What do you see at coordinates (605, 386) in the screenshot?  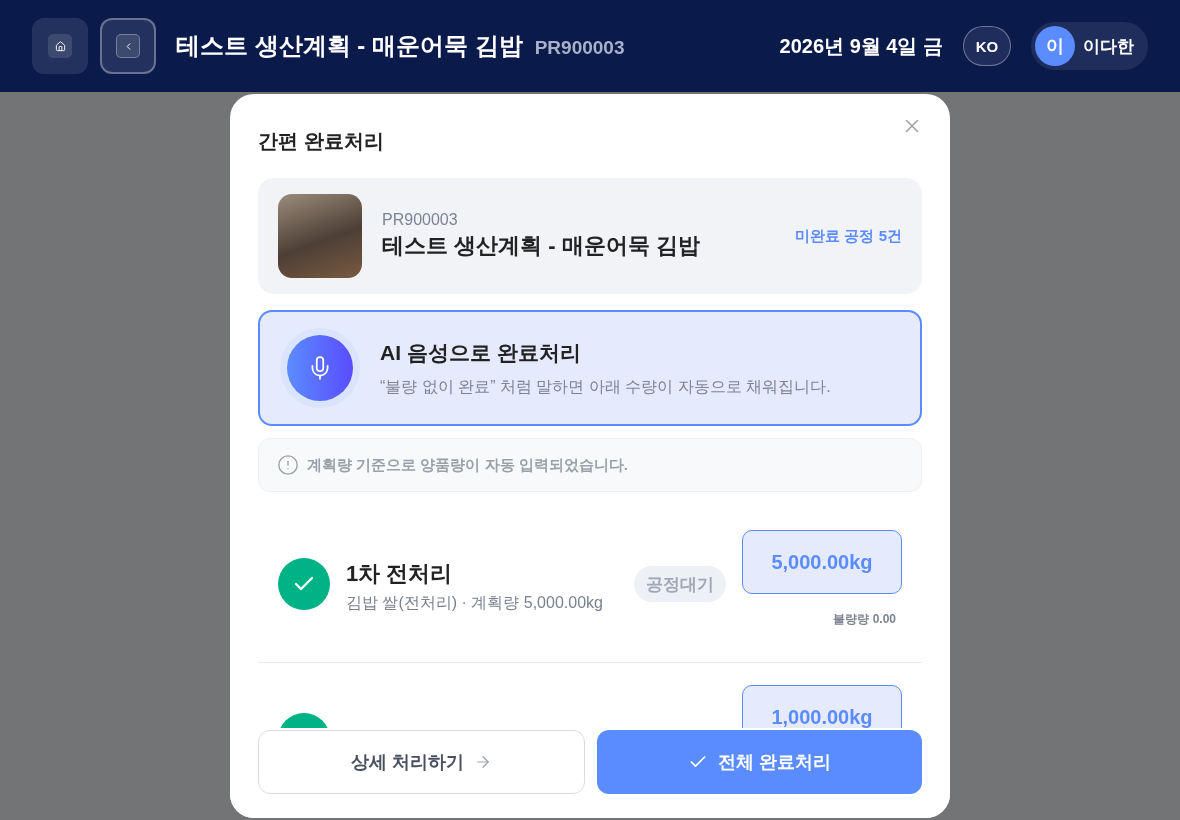 I see `voice-hint: “불량 없이 완료” 처럼 말하면 아래 수량이 자동으로 채워집니다.` at bounding box center [605, 386].